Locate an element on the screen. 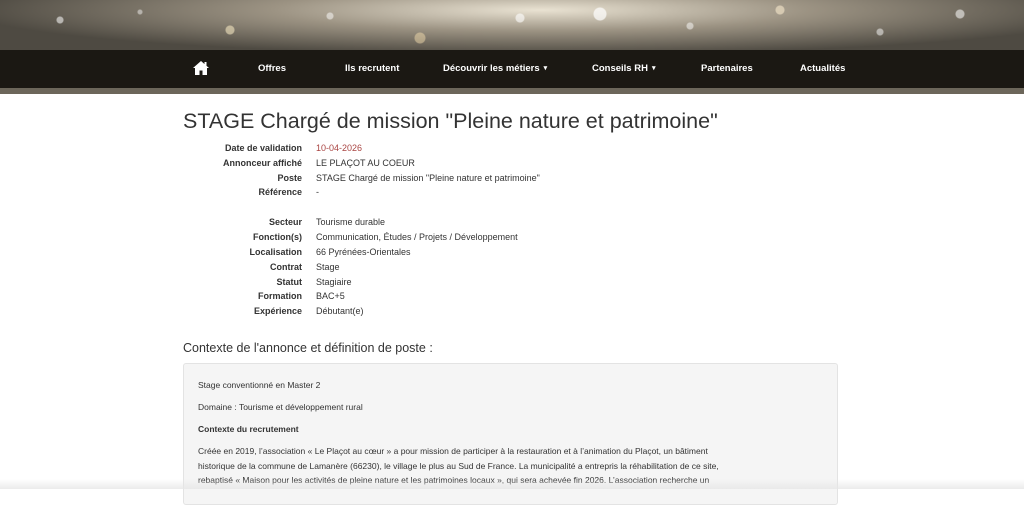 The width and height of the screenshot is (1024, 505). nav-decouvrir-metiers-label: Découvrir les métiers is located at coordinates (491, 68).